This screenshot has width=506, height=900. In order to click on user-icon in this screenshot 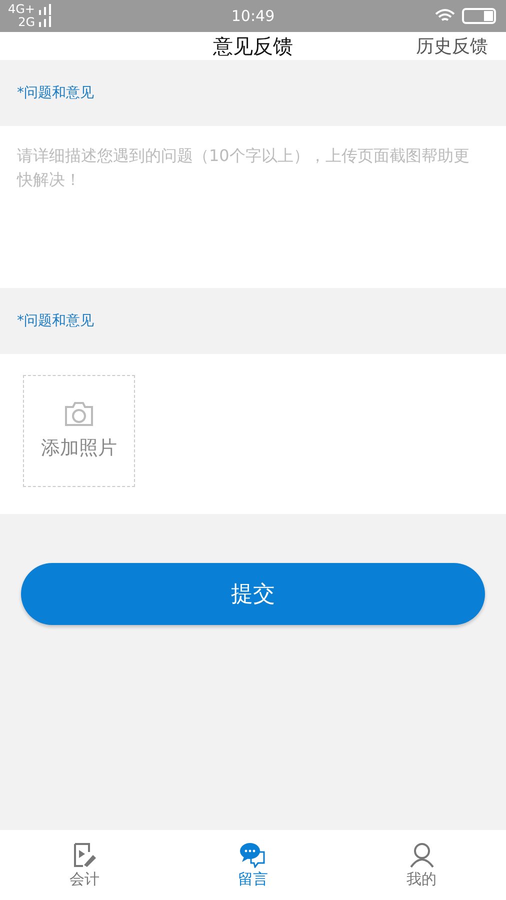, I will do `click(421, 855)`.